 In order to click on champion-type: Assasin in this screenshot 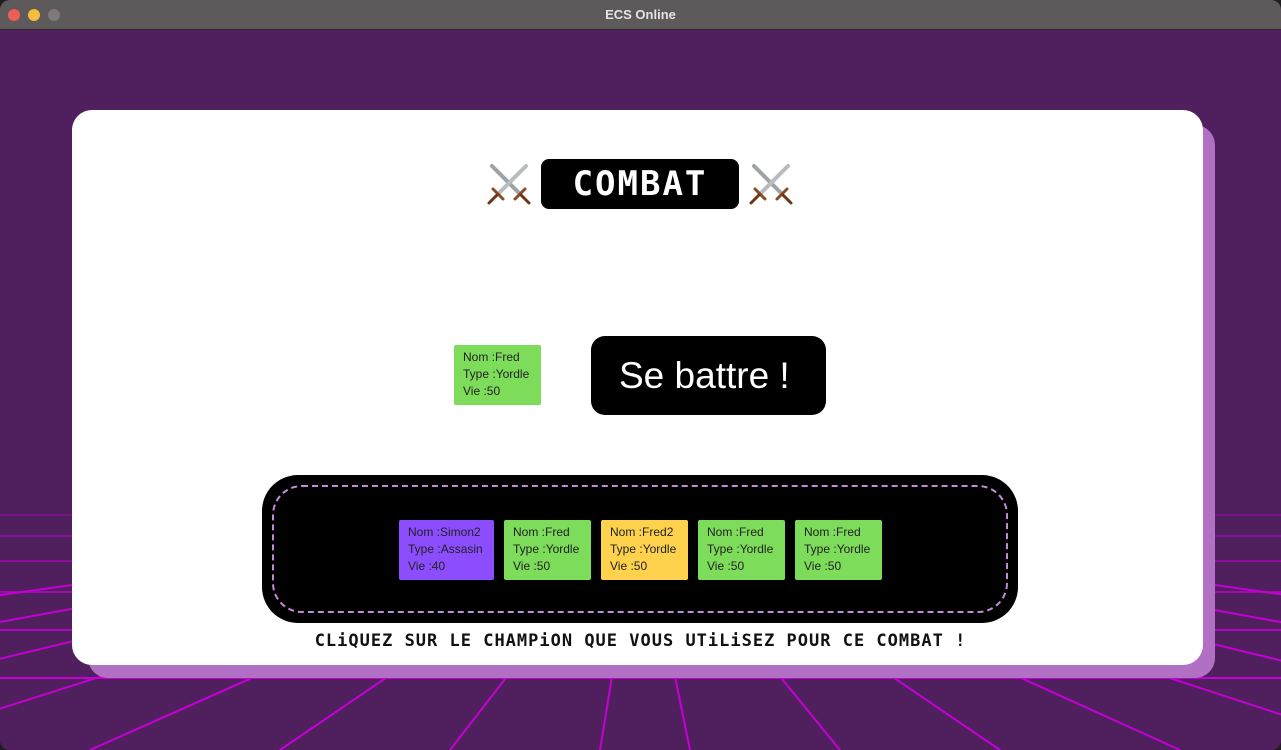, I will do `click(461, 549)`.